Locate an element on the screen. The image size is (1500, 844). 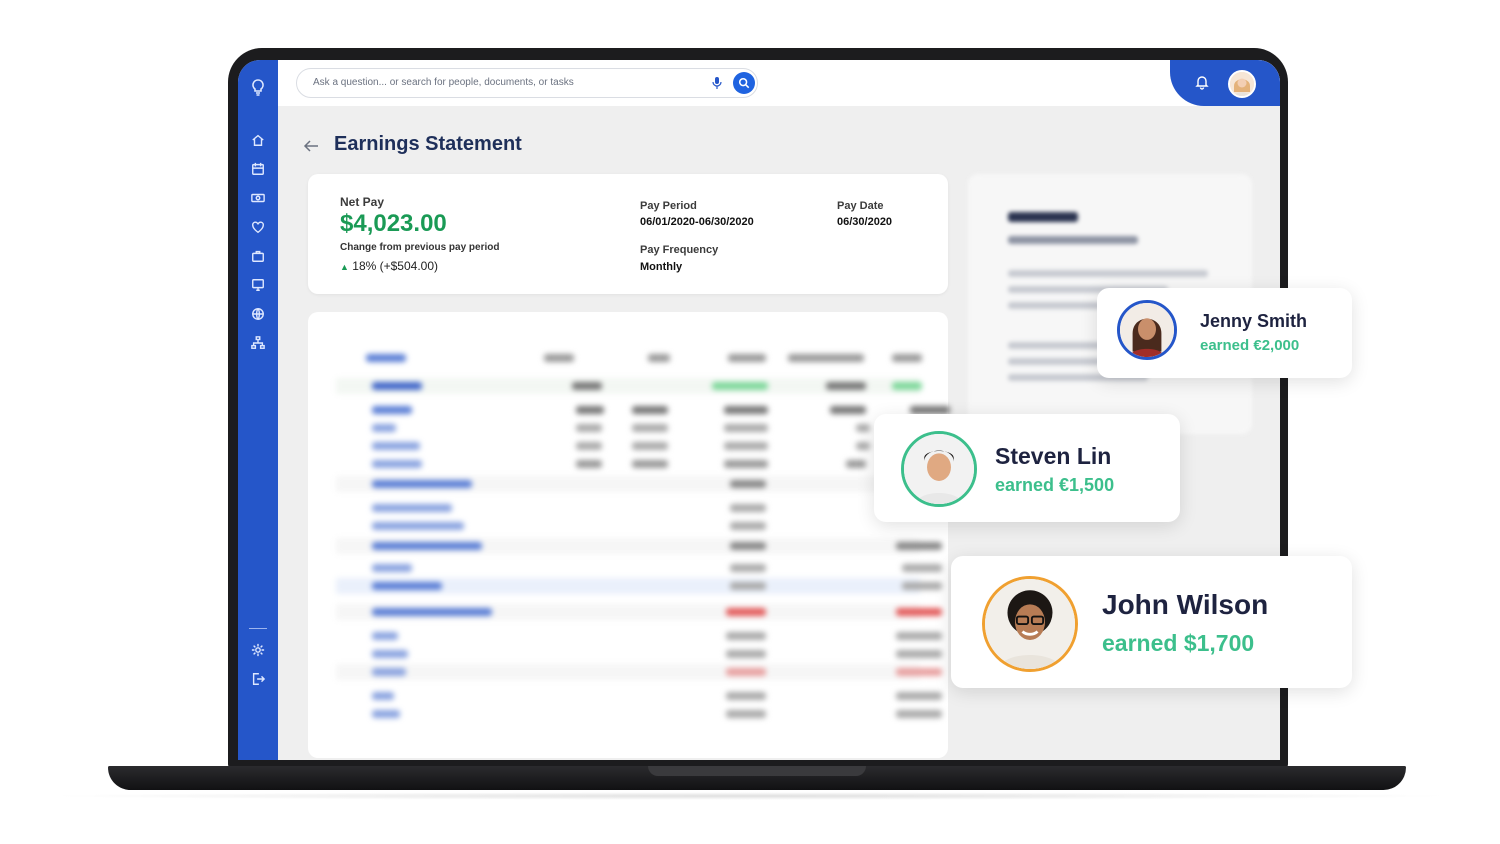
earner-card: Jenny Smith earned €2,000 is located at coordinates (1224, 333).